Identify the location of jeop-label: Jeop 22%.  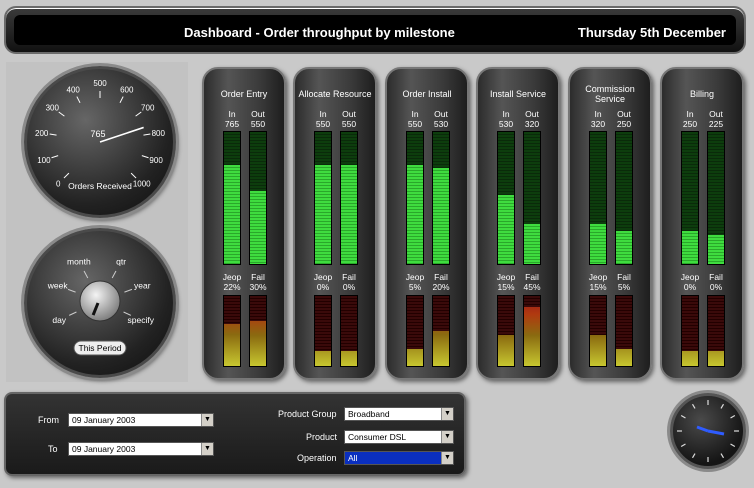
(232, 282).